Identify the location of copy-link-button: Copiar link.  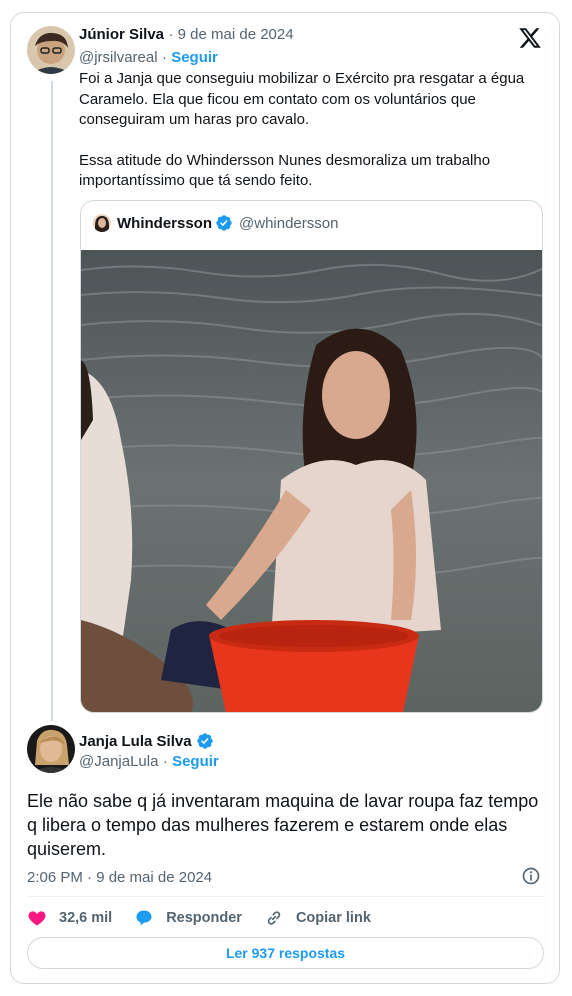
(317, 918).